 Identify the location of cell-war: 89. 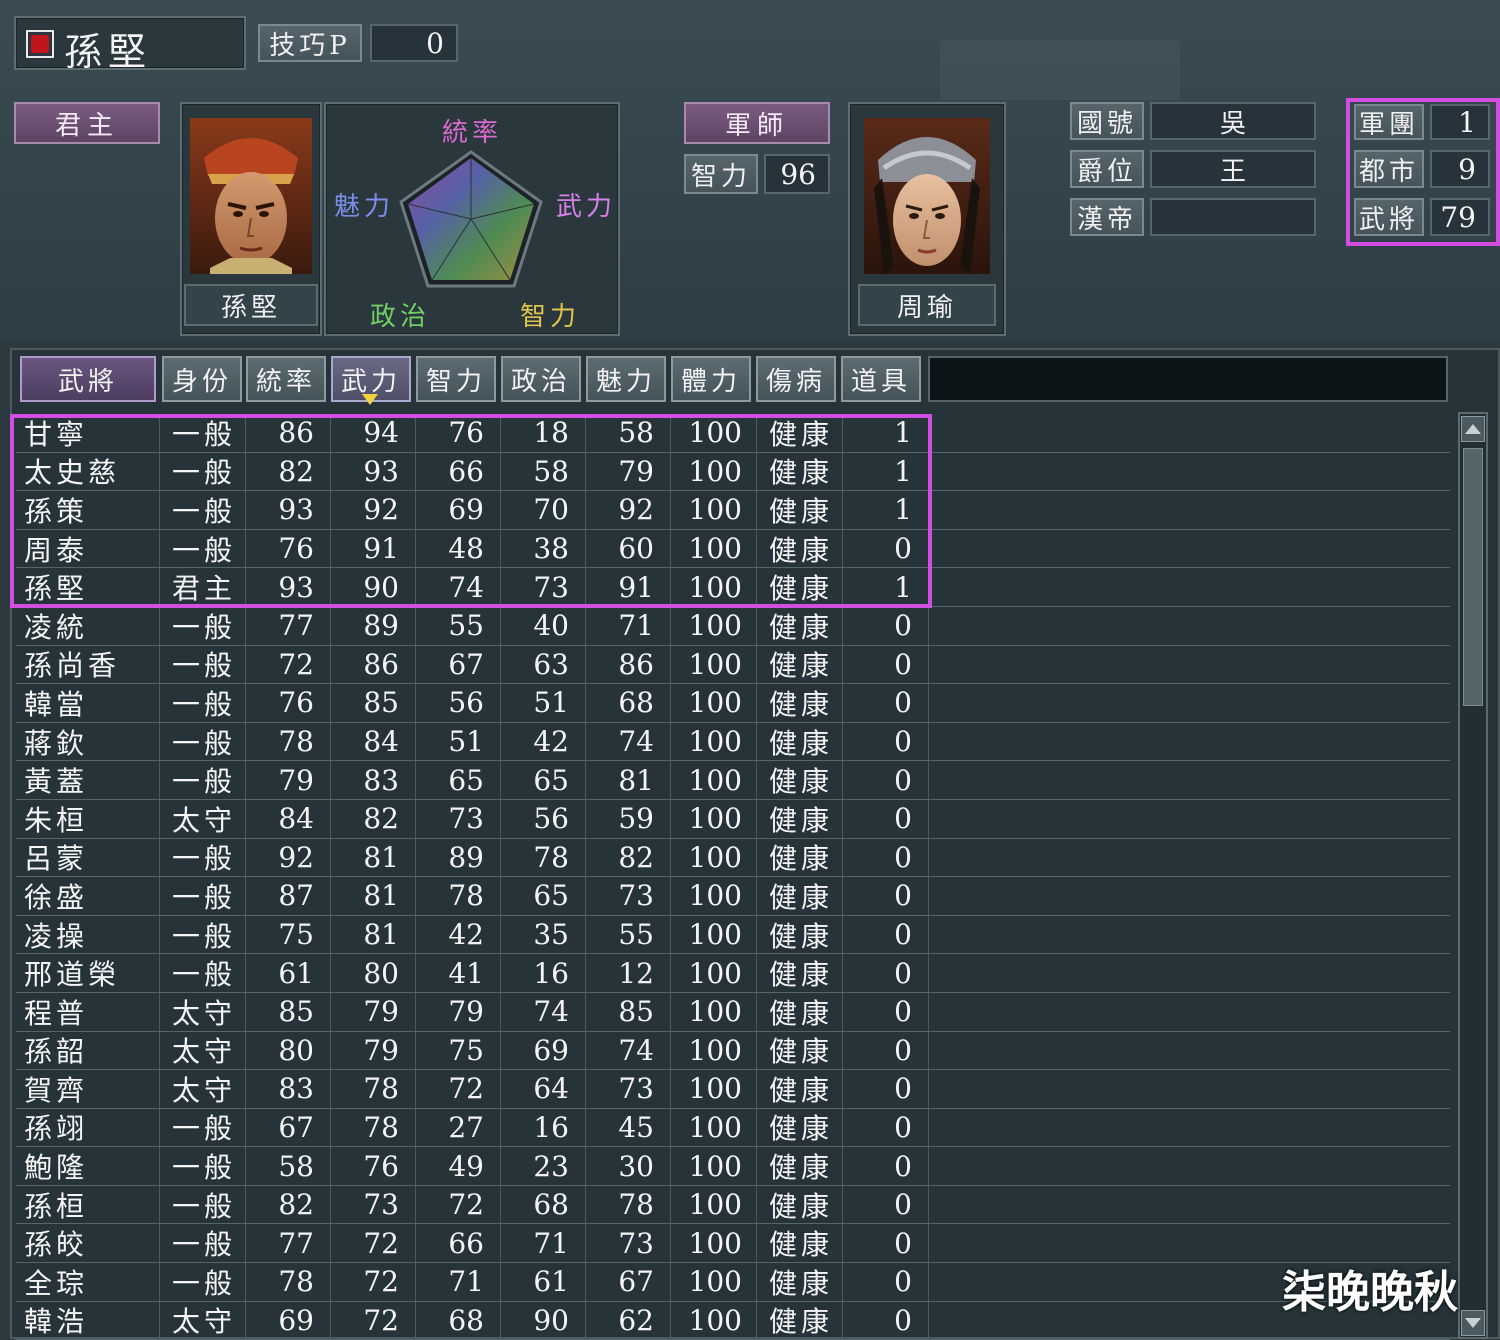
(373, 625).